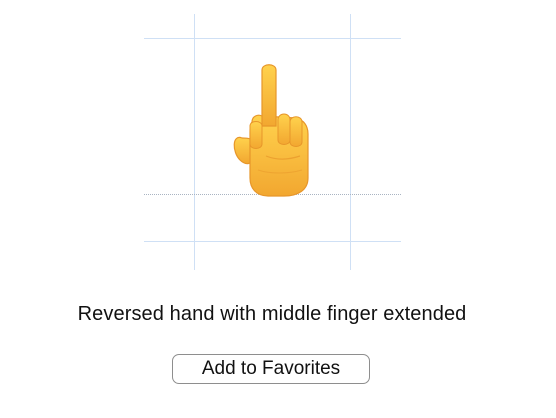  Describe the element at coordinates (272, 130) in the screenshot. I see `middle-finger-emoji-icon` at that location.